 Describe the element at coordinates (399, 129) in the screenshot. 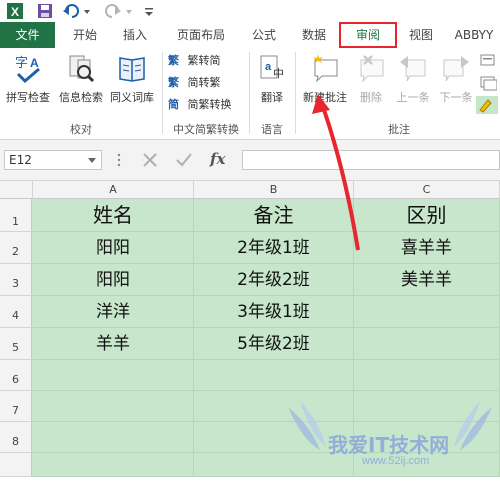

I see `comments-group-label: 批注` at that location.